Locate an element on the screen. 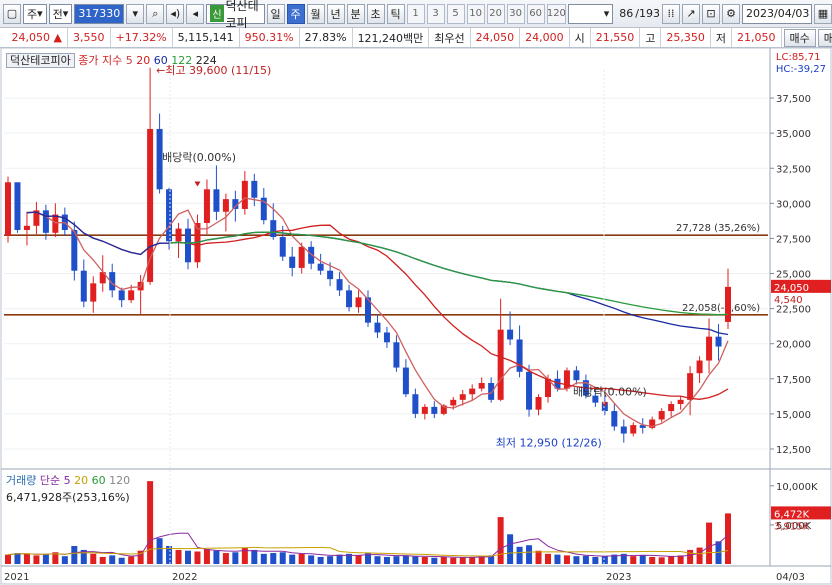  stock-name: 신 덕산테코피 is located at coordinates (235, 15).